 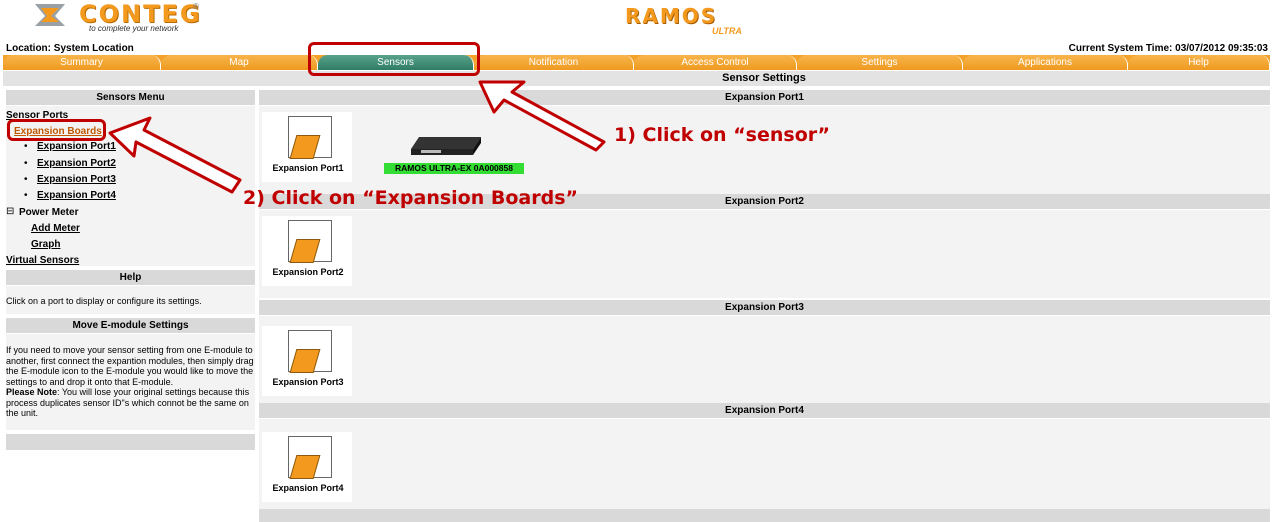 What do you see at coordinates (722, 135) in the screenshot?
I see `step1-callout: 1) Click on “sensor”` at bounding box center [722, 135].